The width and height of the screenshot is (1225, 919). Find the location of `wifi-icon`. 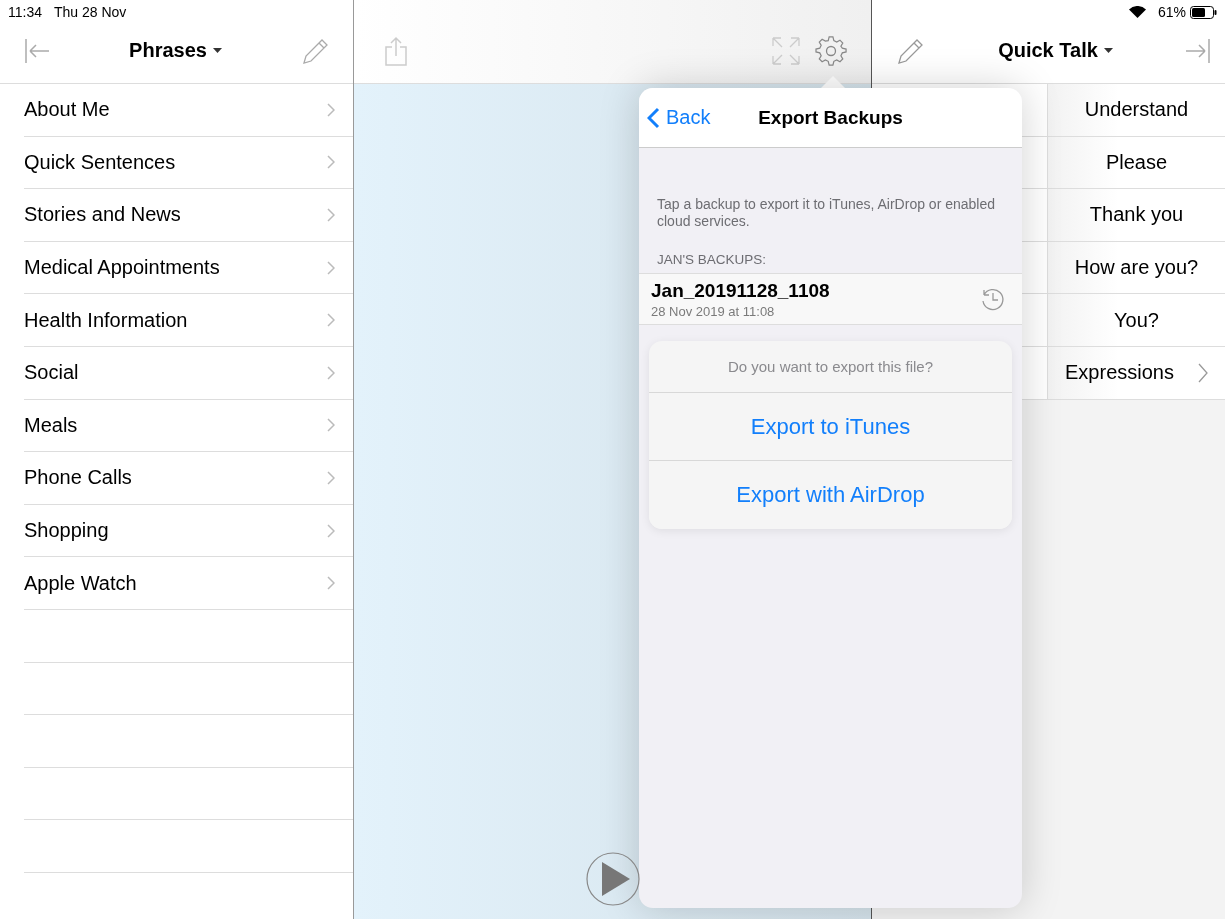

wifi-icon is located at coordinates (1137, 12).